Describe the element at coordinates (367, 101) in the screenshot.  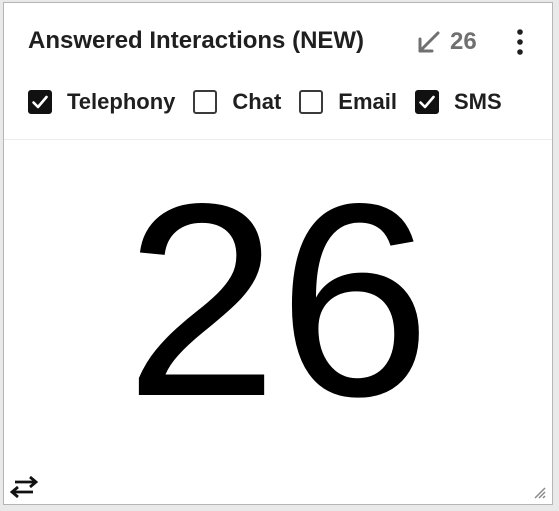
I see `email-label: Email` at that location.